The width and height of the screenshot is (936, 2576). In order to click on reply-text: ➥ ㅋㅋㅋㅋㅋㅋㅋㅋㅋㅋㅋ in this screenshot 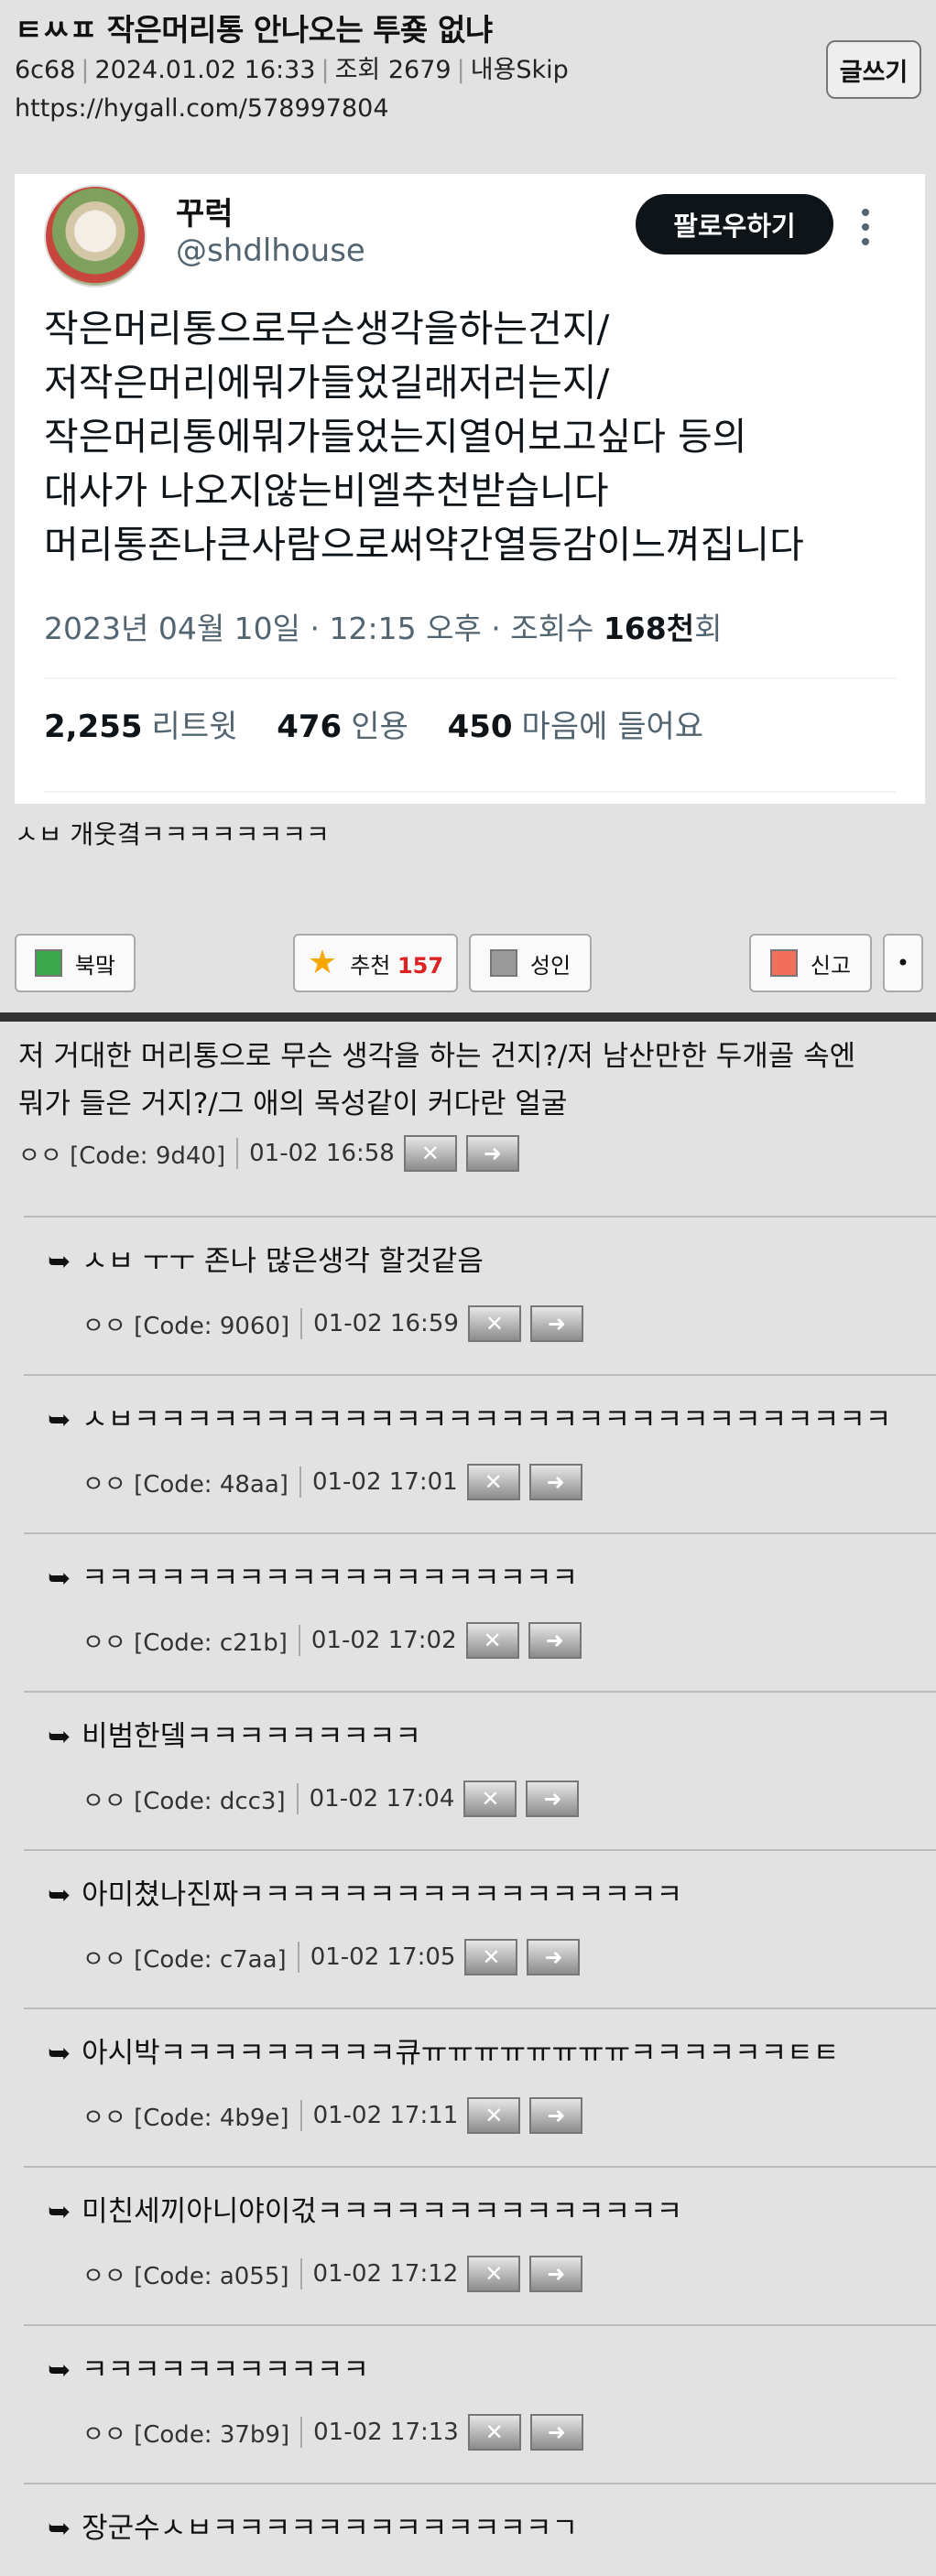, I will do `click(208, 2371)`.